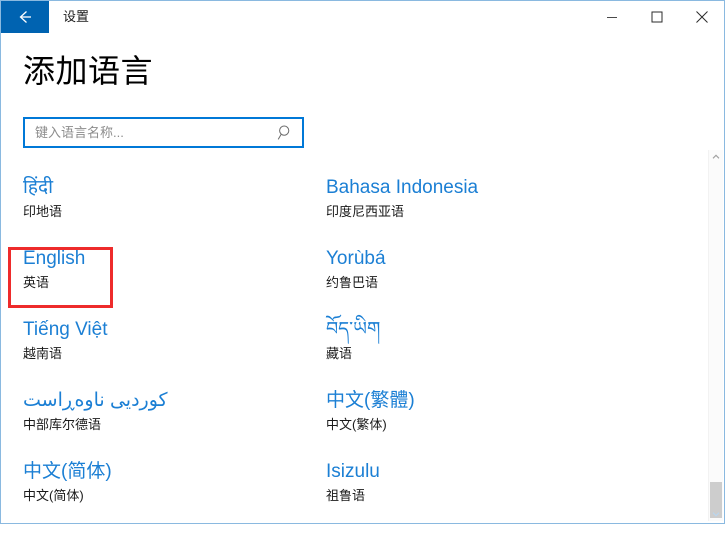 The image size is (725, 536). I want to click on language-item-english: English 英语, so click(54, 269).